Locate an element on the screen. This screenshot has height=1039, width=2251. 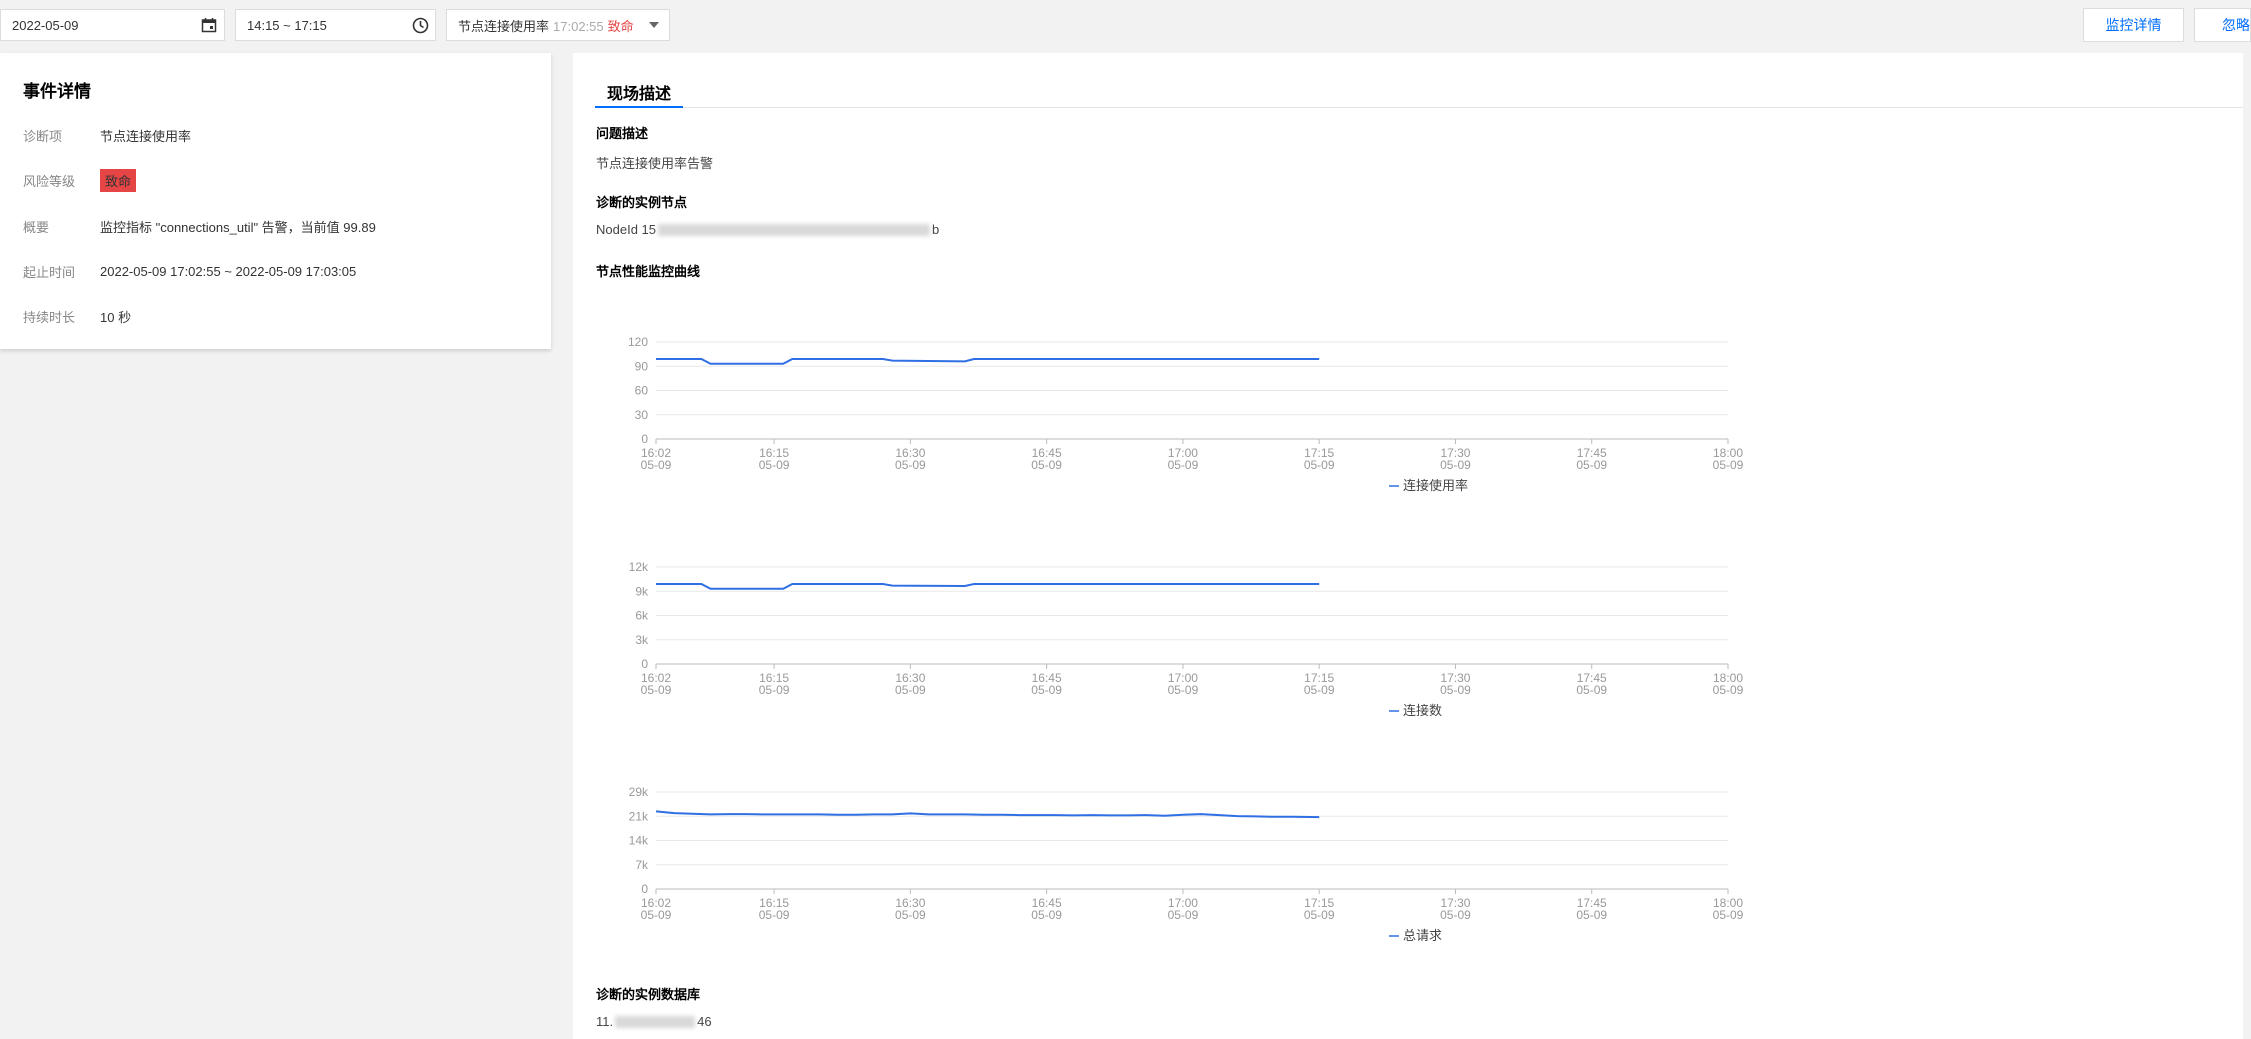
node-id: NodeId 15 b is located at coordinates (767, 229).